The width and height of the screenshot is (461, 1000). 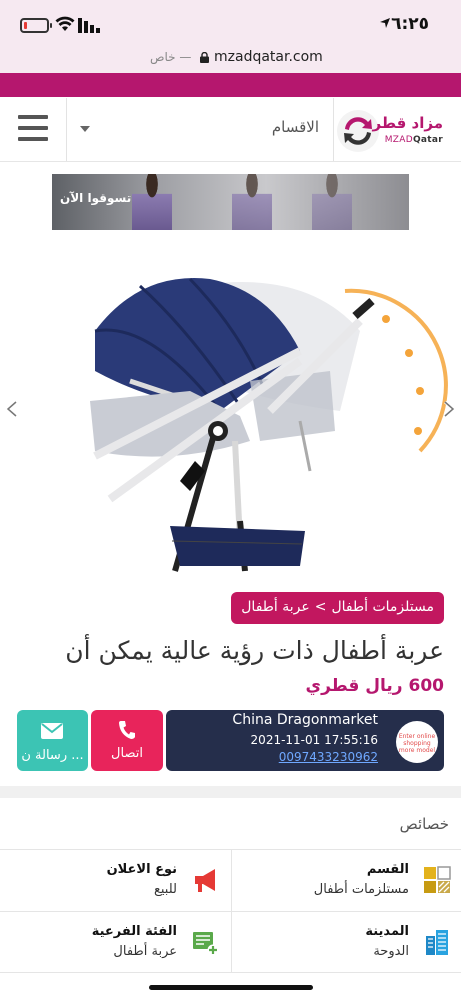 I want to click on seller-phone: 0097433230962, so click(x=328, y=757).